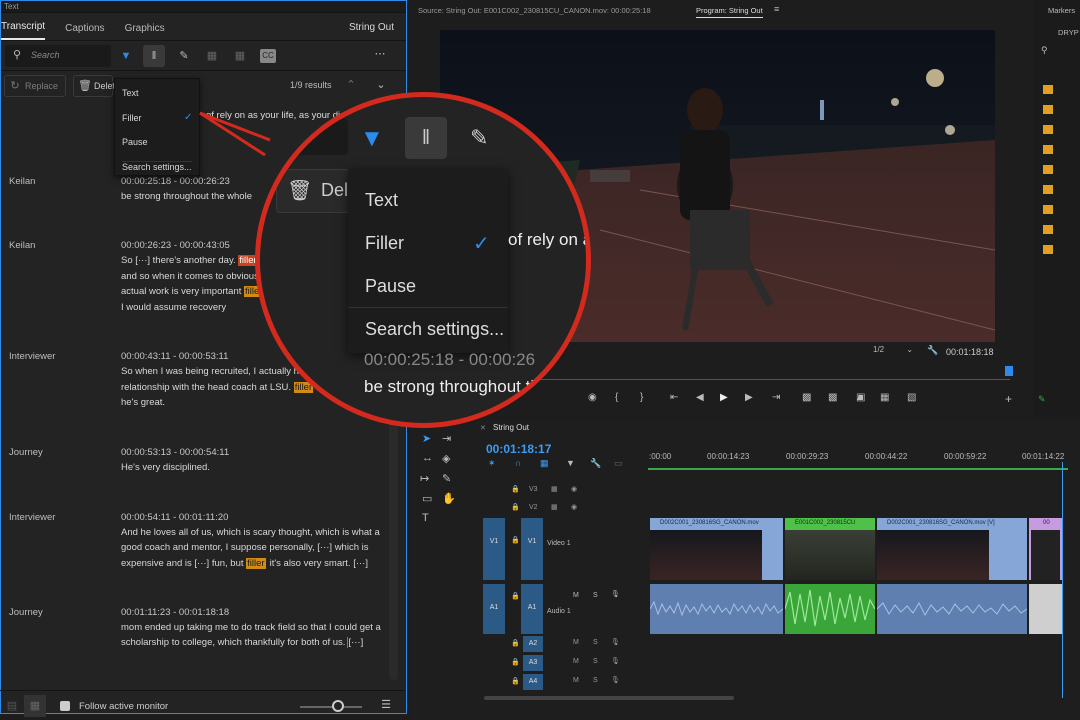 Image resolution: width=1080 pixels, height=720 pixels. What do you see at coordinates (1008, 399) in the screenshot?
I see `add-button-icon: +` at bounding box center [1008, 399].